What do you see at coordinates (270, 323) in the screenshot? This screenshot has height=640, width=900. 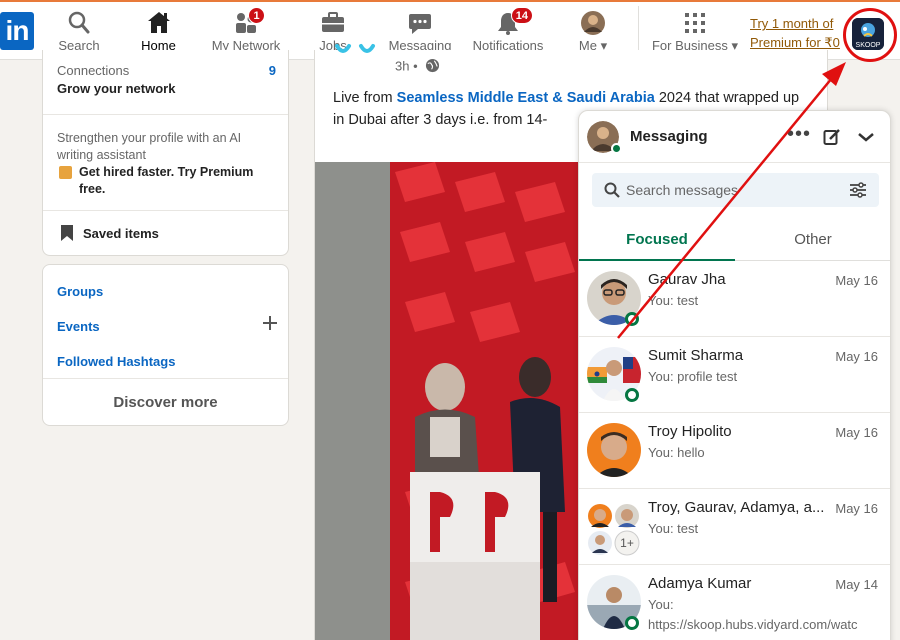 I see `add-event-icon` at bounding box center [270, 323].